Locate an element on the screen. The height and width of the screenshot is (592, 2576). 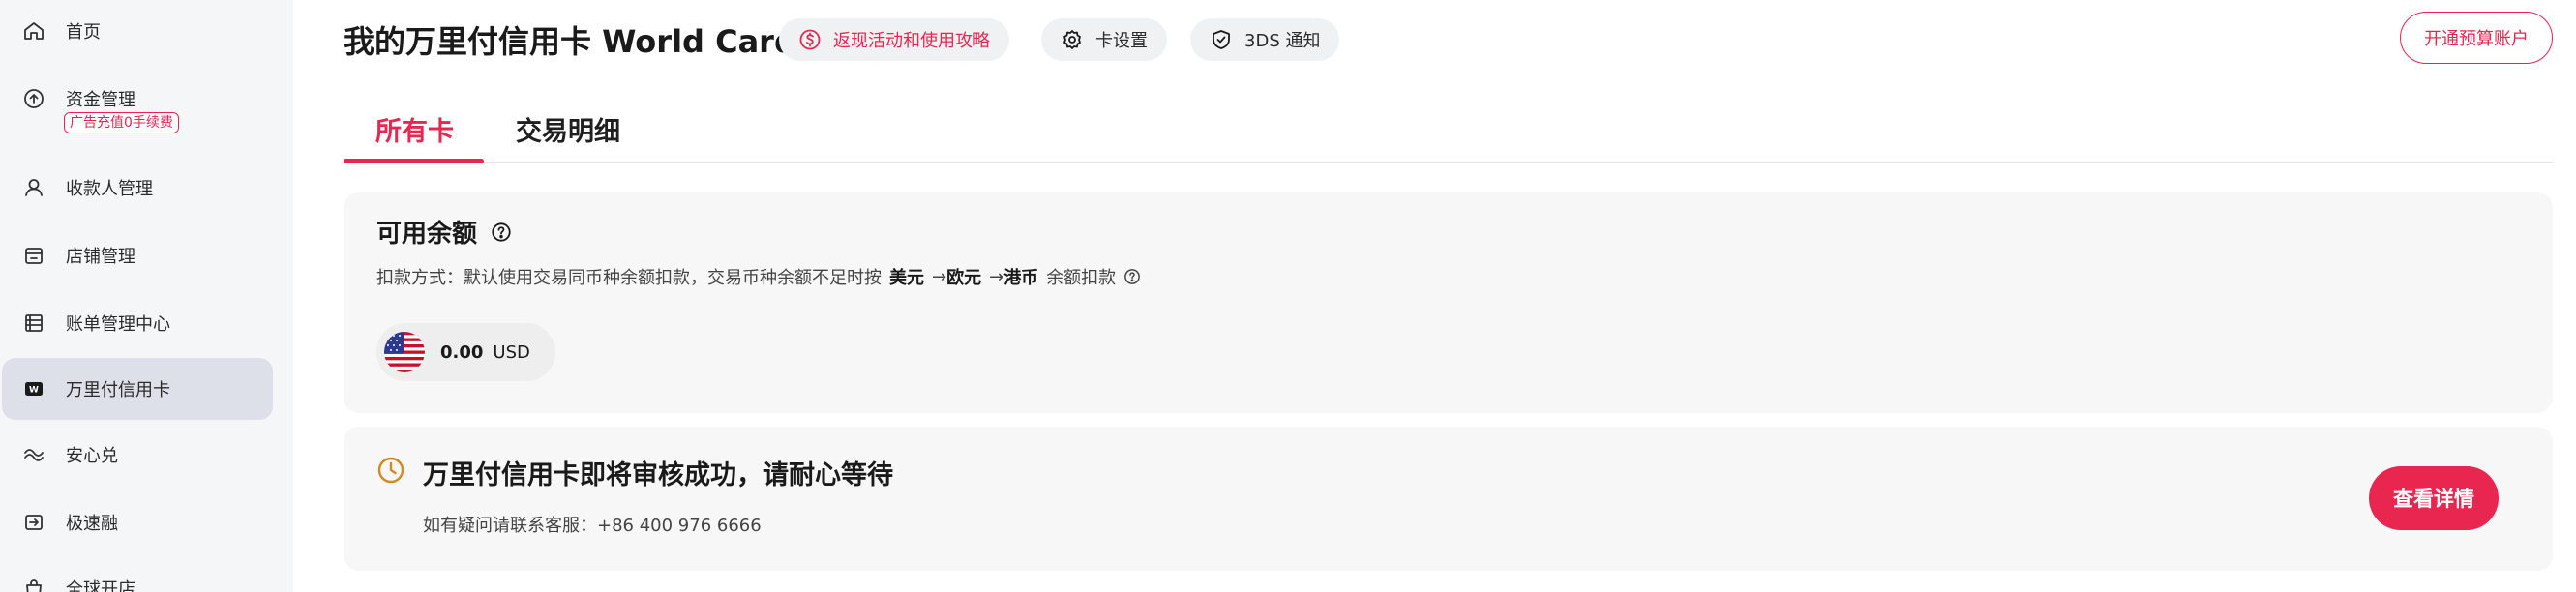
deduct-help-icon is located at coordinates (1132, 276).